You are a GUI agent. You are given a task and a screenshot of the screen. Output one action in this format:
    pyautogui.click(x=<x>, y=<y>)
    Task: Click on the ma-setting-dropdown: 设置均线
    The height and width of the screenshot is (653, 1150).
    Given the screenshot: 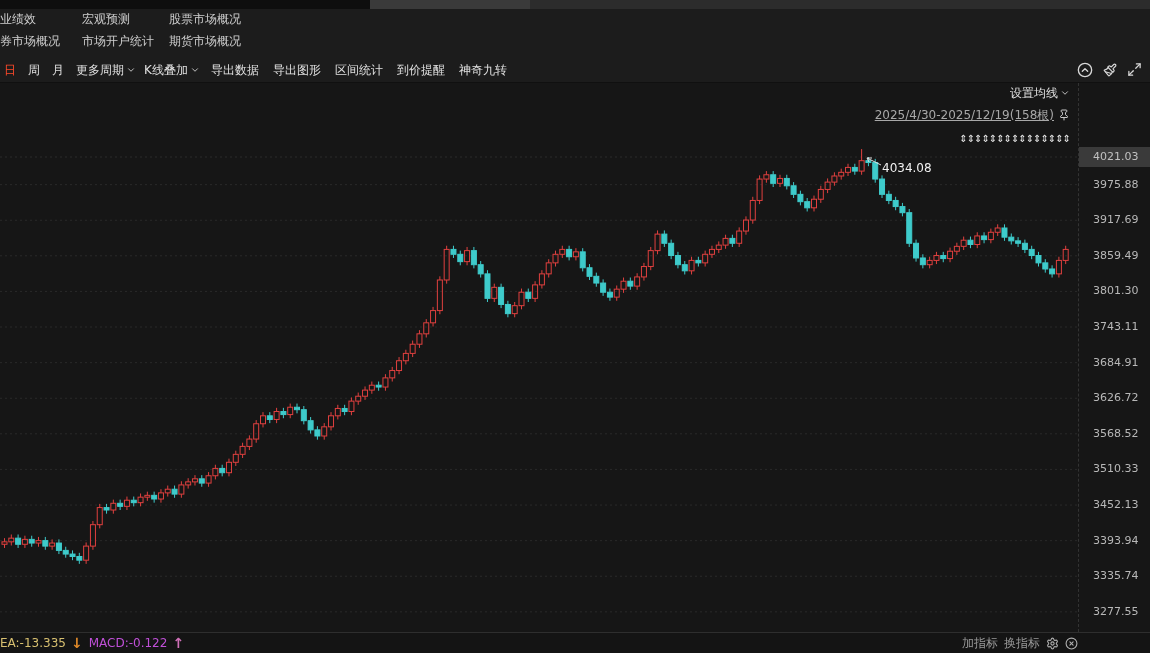 What is the action you would take?
    pyautogui.click(x=1040, y=93)
    